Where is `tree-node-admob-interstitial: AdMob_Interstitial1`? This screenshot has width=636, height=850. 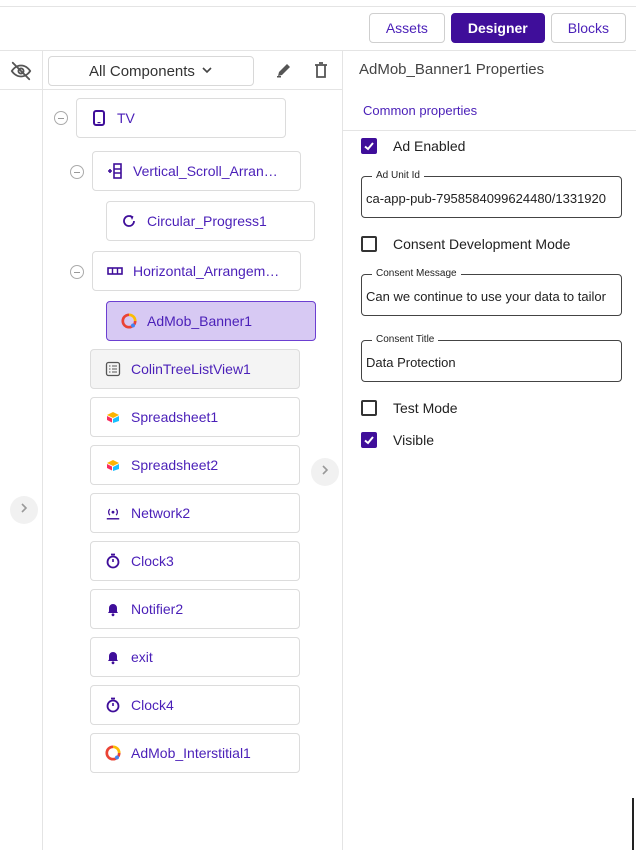
tree-node-admob-interstitial: AdMob_Interstitial1 is located at coordinates (195, 753).